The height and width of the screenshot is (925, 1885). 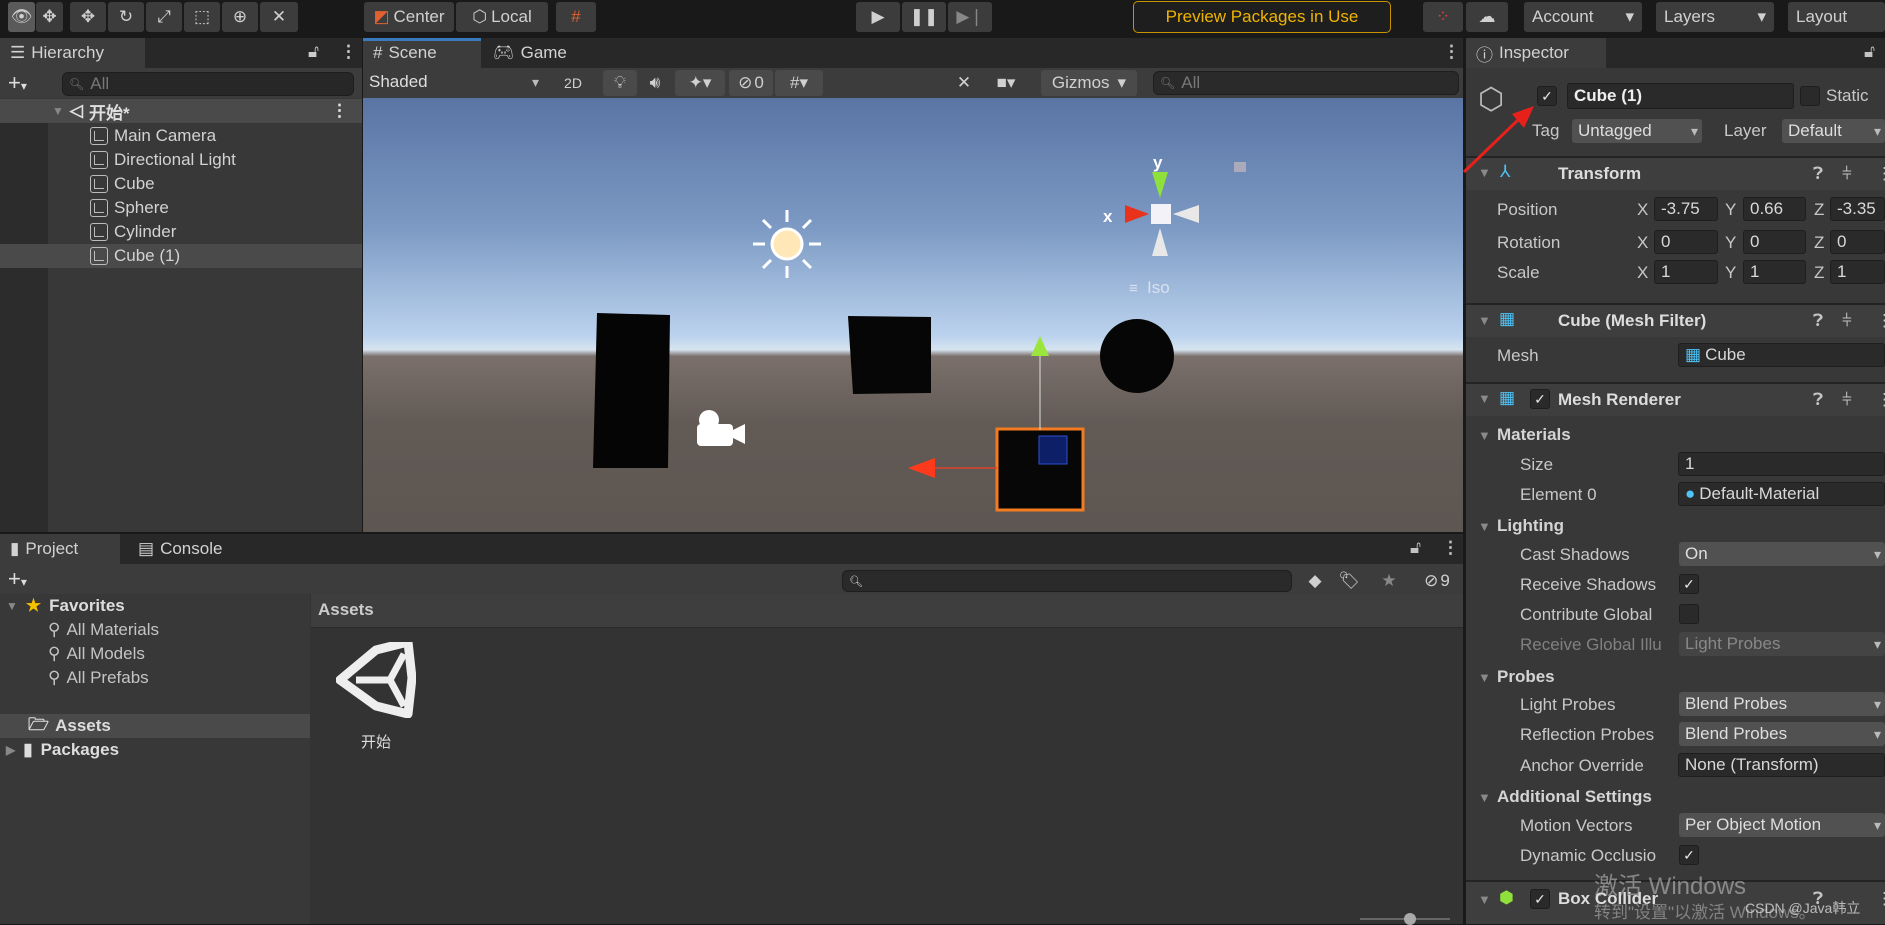 What do you see at coordinates (103, 630) in the screenshot?
I see `favorite-item: ⚲ All Materials` at bounding box center [103, 630].